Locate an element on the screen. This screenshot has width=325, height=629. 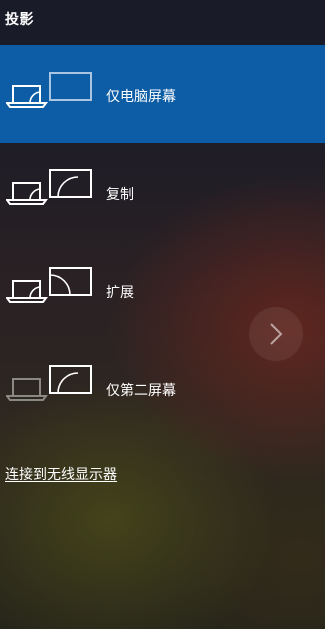
connect-wireless-display-link: 连接到无线显示器 is located at coordinates (61, 474).